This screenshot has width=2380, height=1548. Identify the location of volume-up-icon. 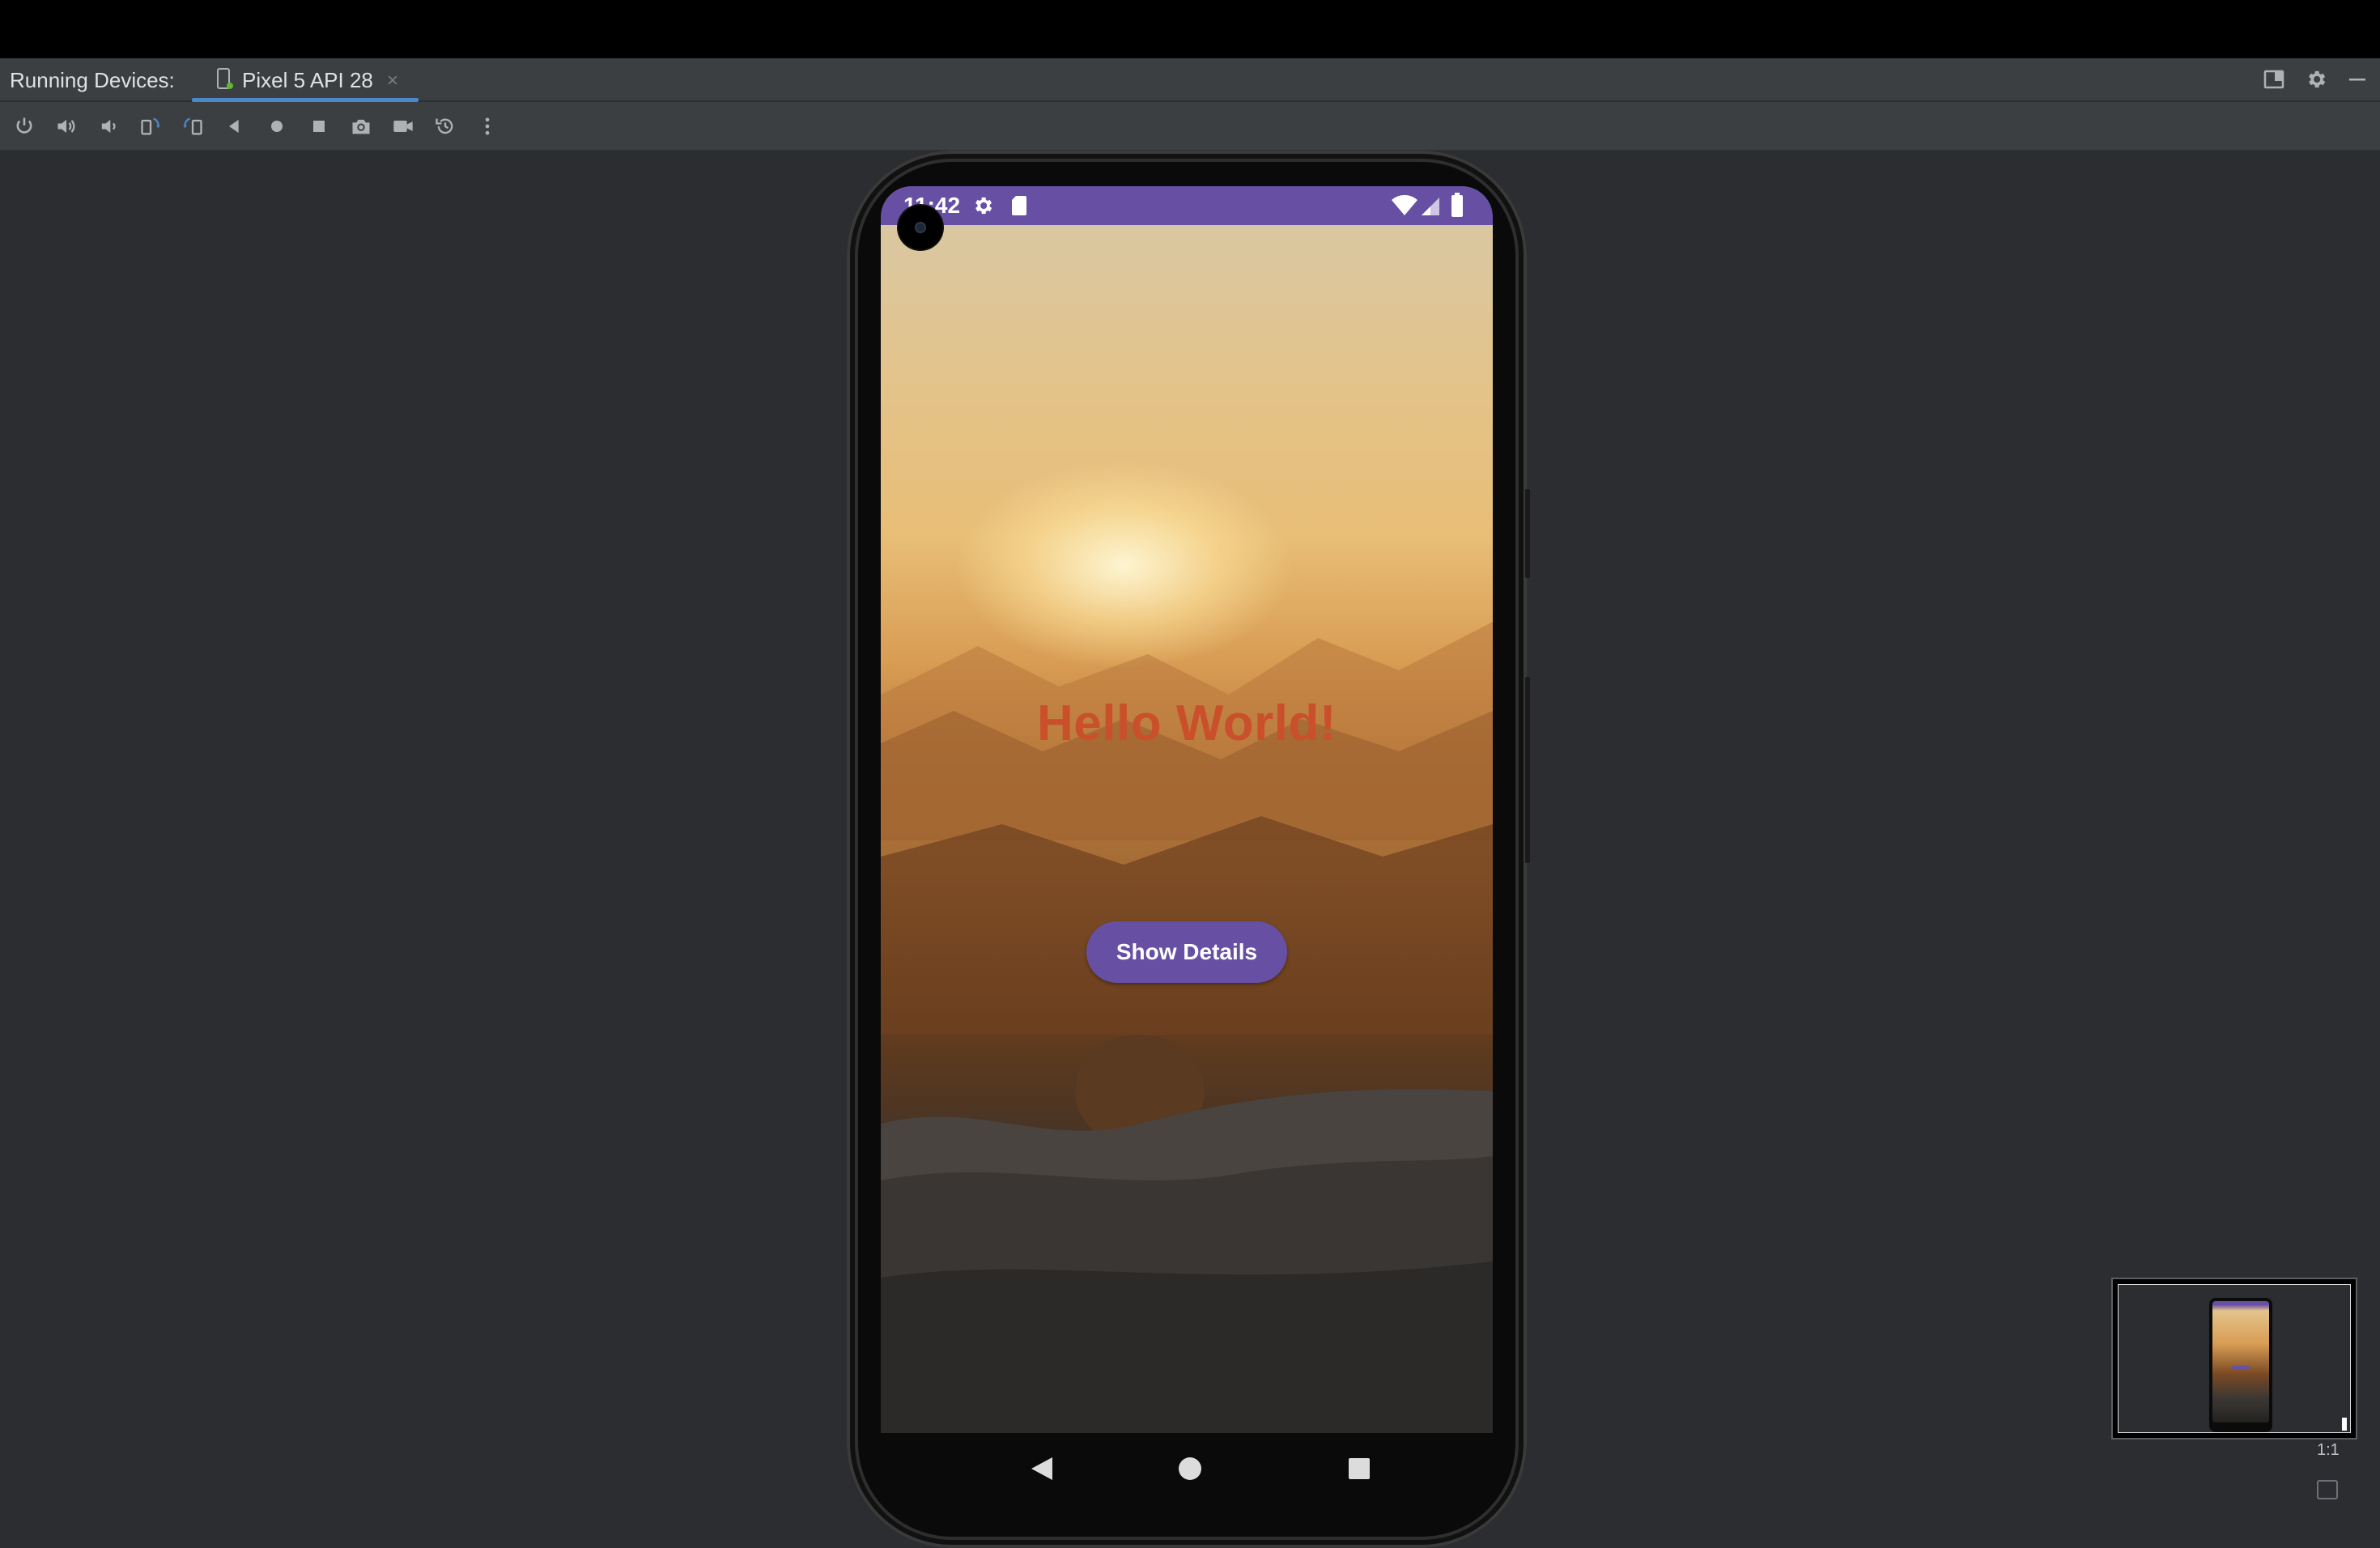
(66, 126).